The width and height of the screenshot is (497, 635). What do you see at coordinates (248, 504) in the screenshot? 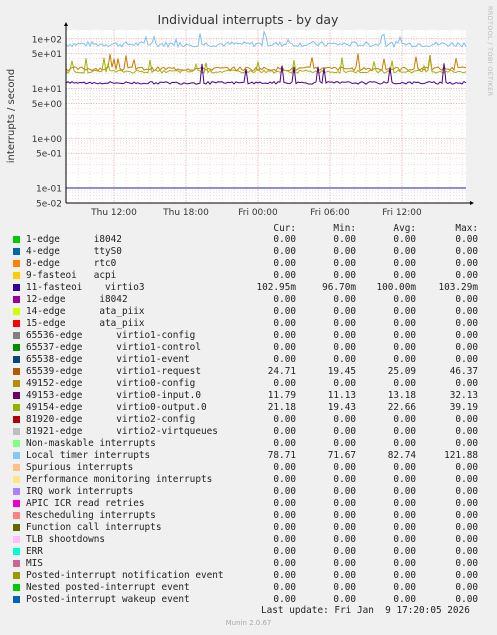
I see `legend-row: APIC ICR read retries 0.00 0.00 0.00 0.00` at bounding box center [248, 504].